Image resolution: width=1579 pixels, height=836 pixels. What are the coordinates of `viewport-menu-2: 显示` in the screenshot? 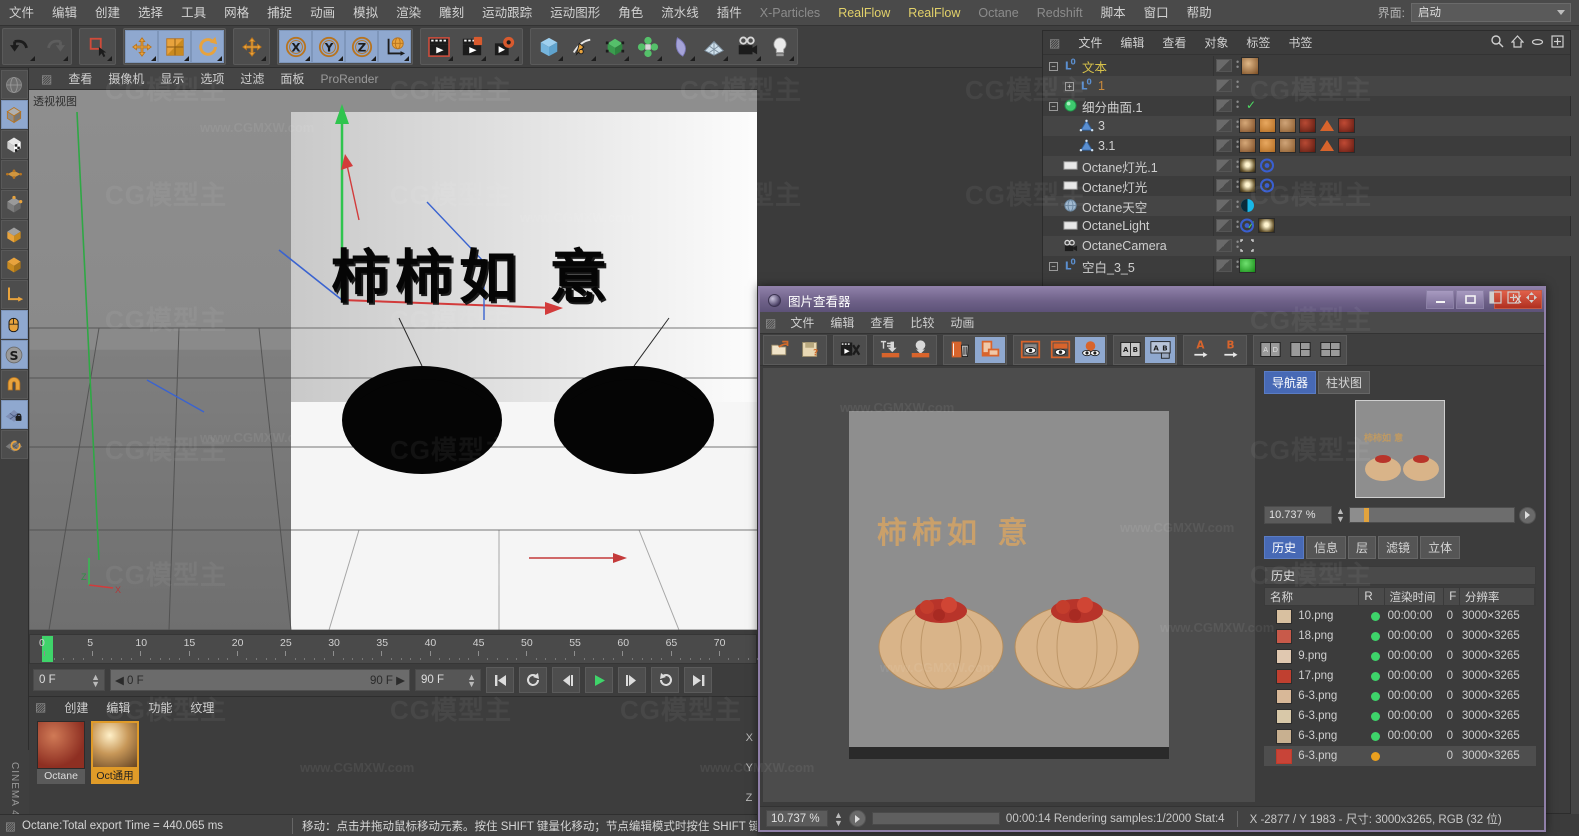 It's located at (172, 78).